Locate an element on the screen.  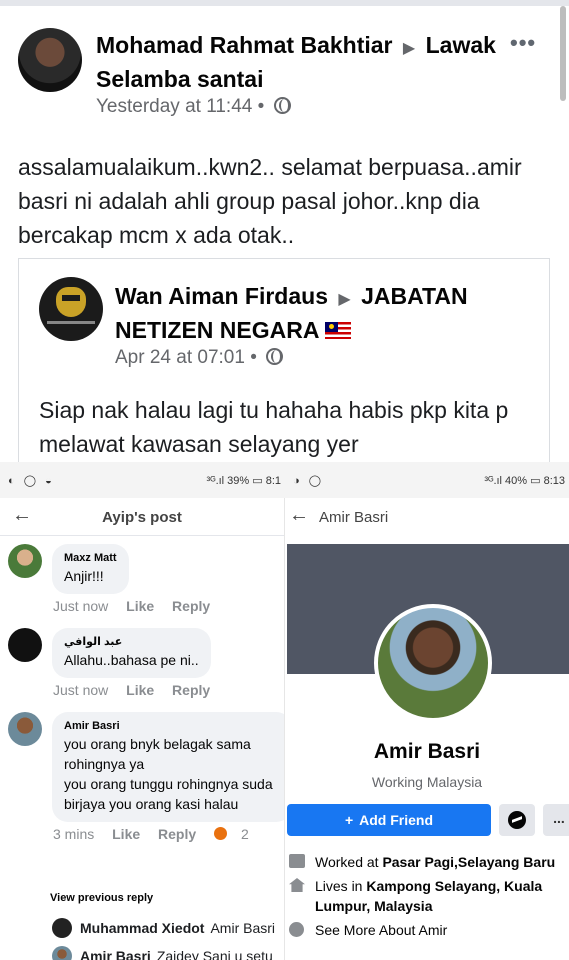
comment-text-line: you orang bnyk belagak sama is located at coordinates (157, 744).